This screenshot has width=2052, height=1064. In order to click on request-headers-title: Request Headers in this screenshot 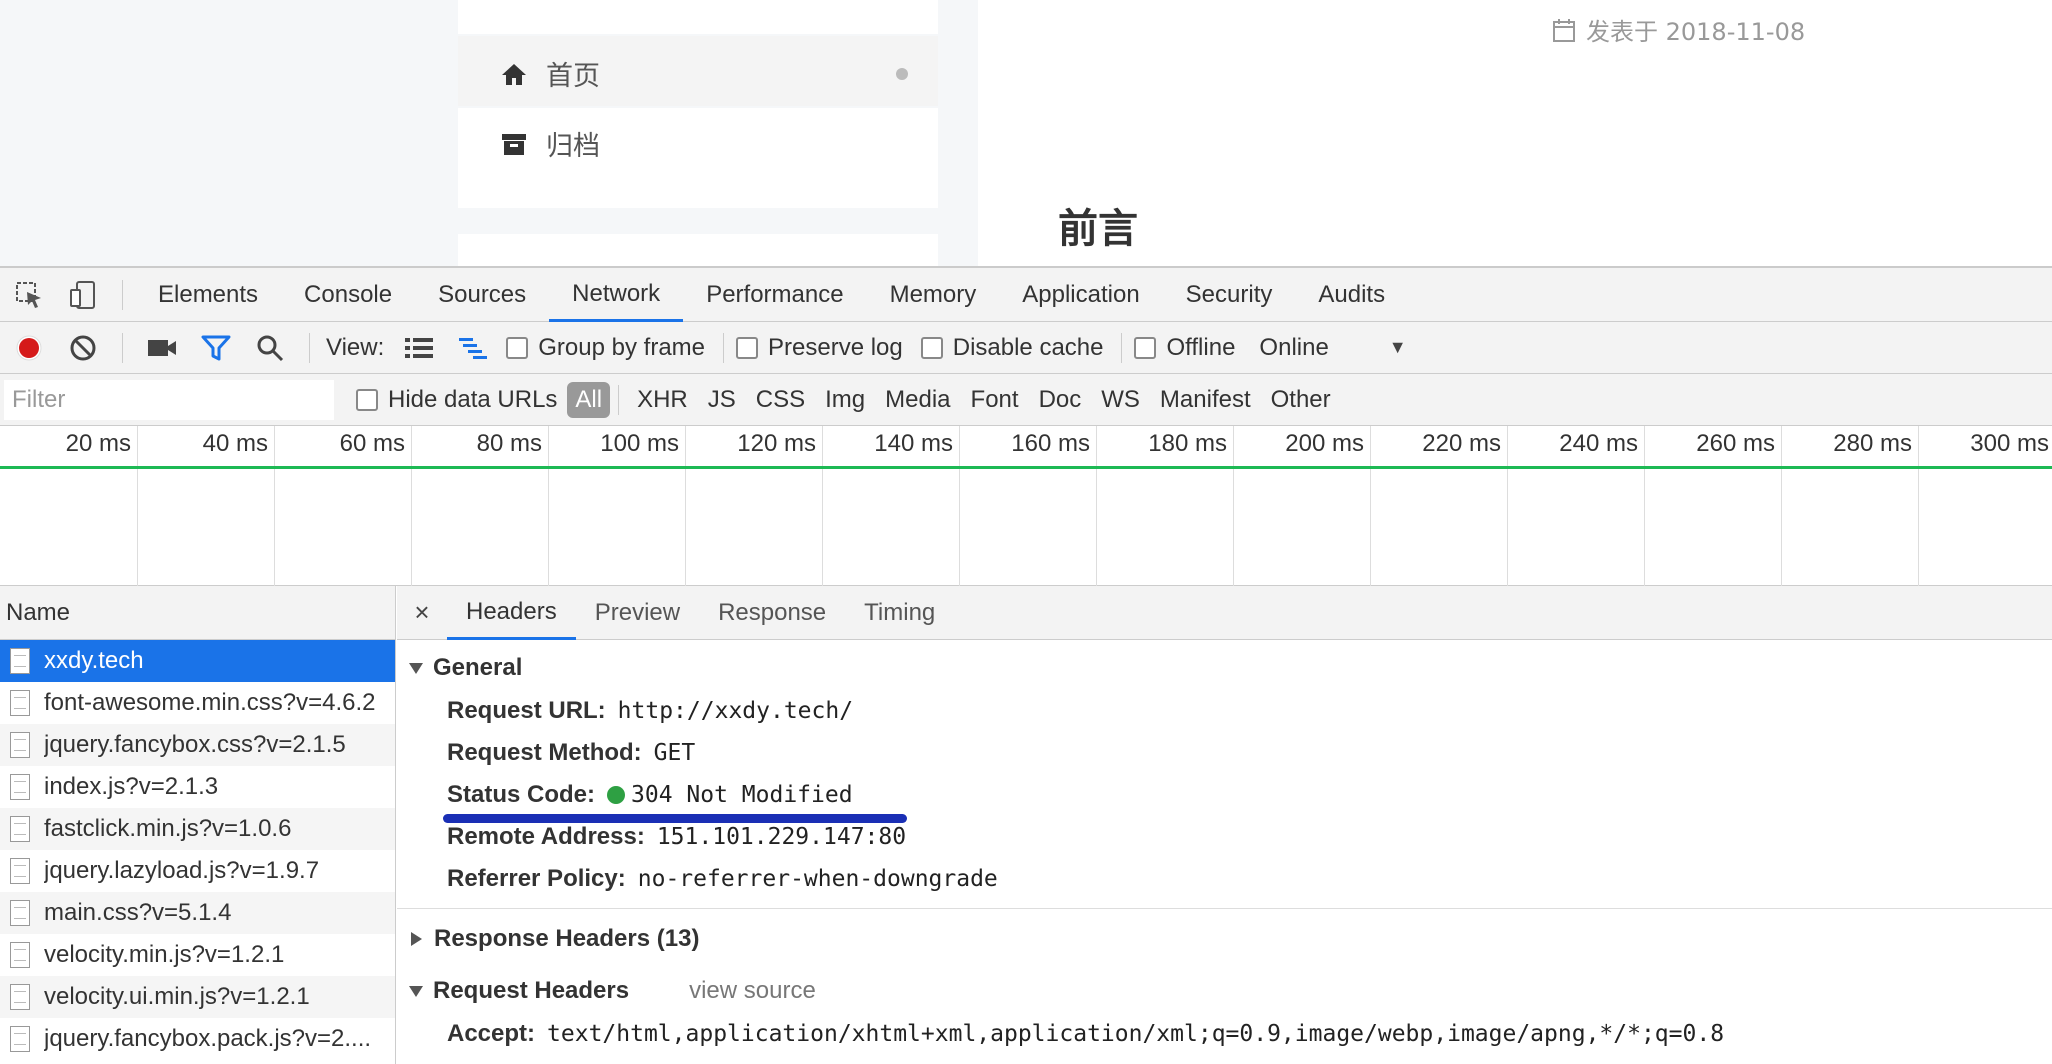, I will do `click(531, 990)`.